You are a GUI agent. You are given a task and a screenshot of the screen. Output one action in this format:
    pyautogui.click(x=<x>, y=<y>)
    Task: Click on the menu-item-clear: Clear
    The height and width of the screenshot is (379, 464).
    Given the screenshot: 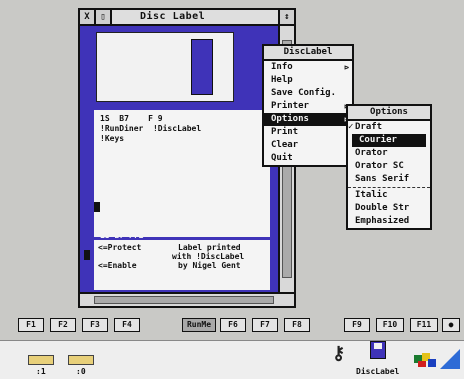 What is the action you would take?
    pyautogui.click(x=308, y=145)
    